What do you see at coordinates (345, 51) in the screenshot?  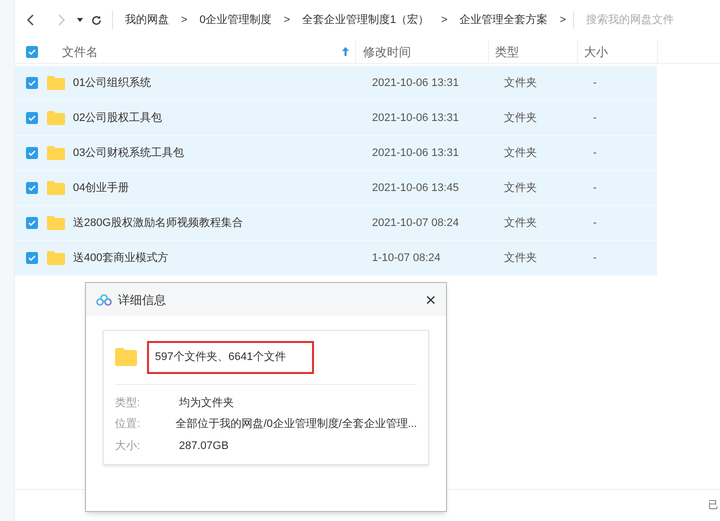 I see `sort-arrow-icon` at bounding box center [345, 51].